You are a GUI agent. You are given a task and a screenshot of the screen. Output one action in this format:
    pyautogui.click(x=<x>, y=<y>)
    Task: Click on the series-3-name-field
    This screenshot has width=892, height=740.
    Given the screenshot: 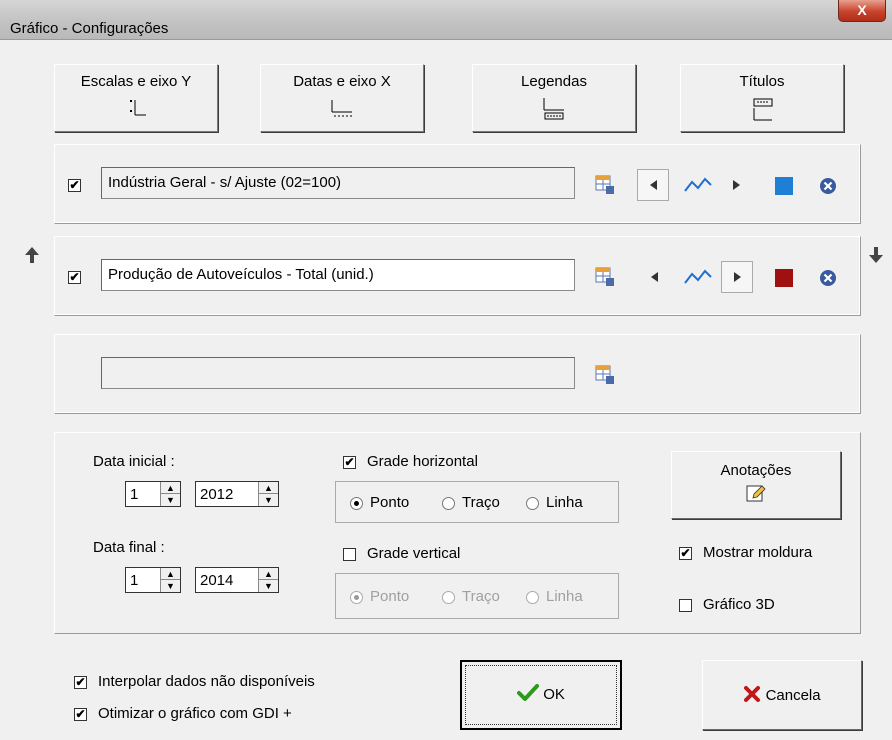 What is the action you would take?
    pyautogui.click(x=338, y=373)
    